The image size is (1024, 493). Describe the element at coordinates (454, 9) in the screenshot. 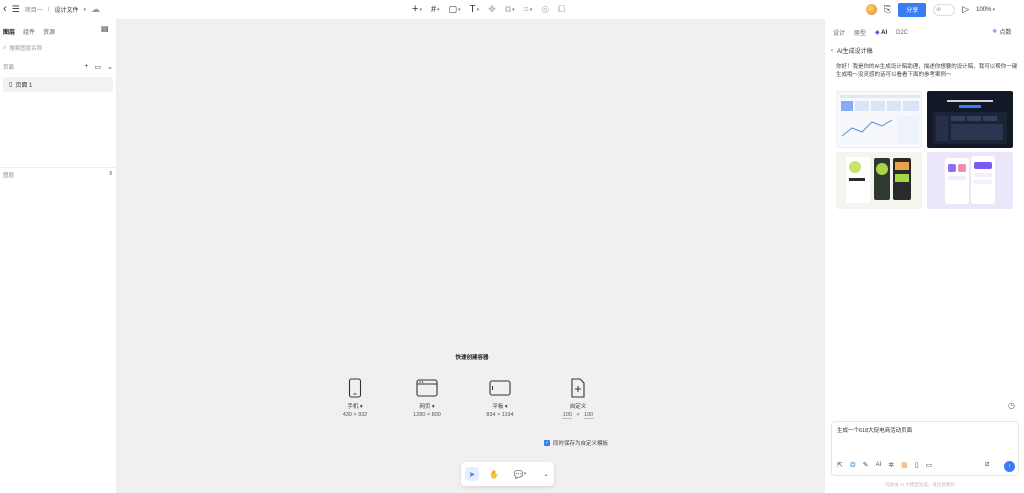

I see `rectangle-tool: ▢ ▾` at that location.